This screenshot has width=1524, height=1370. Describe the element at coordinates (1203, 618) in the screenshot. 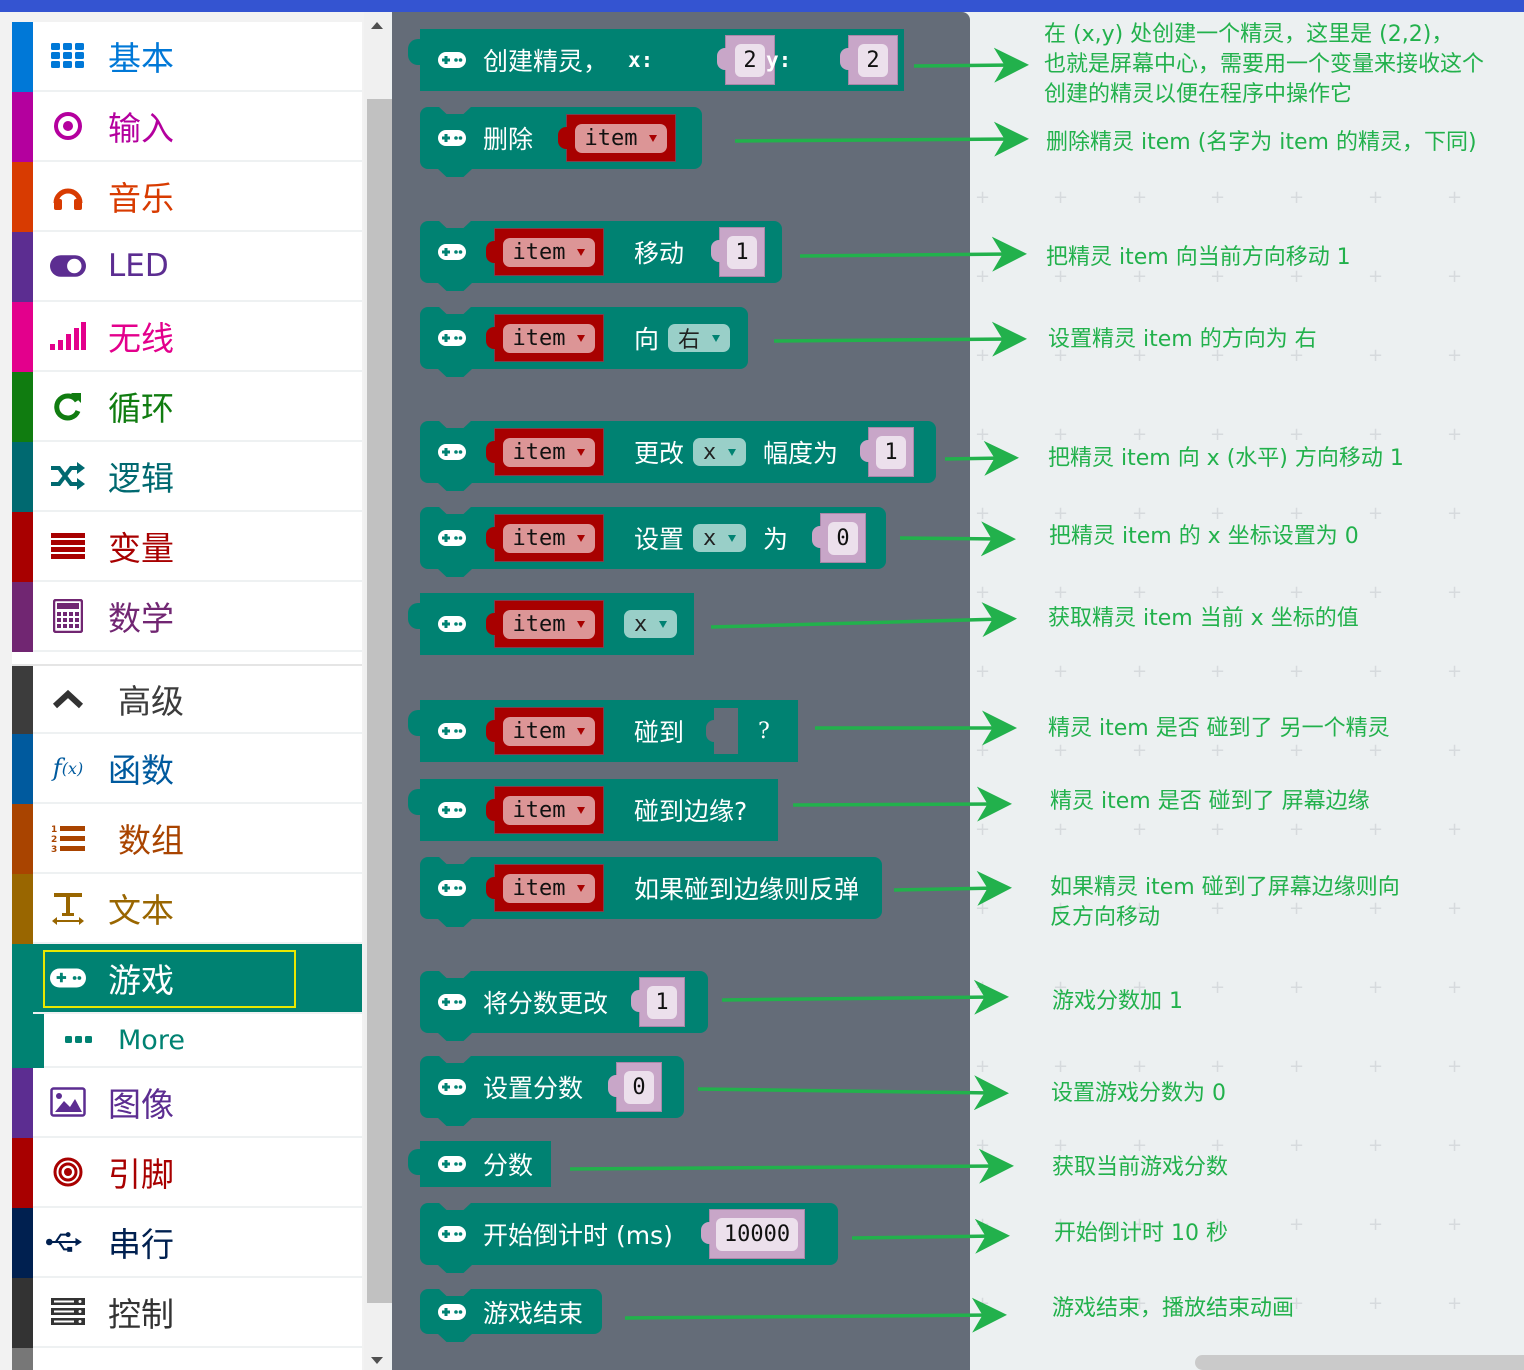

I see `note-get-property: 获取精灵 item 当前 x 坐标的值` at that location.